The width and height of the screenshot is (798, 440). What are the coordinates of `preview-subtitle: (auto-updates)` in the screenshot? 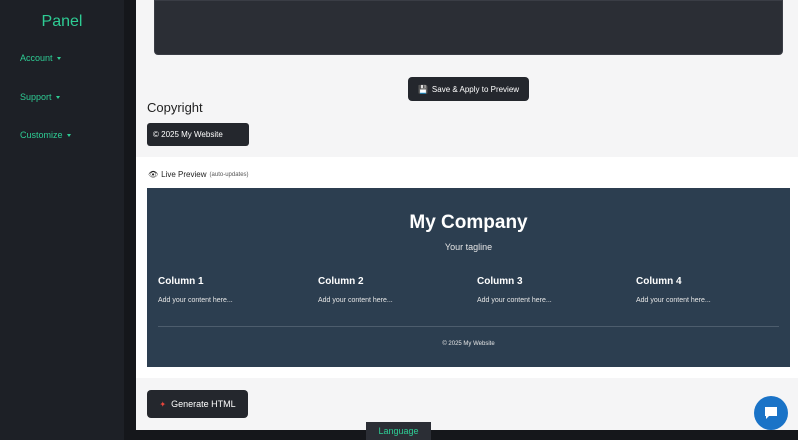 It's located at (229, 174).